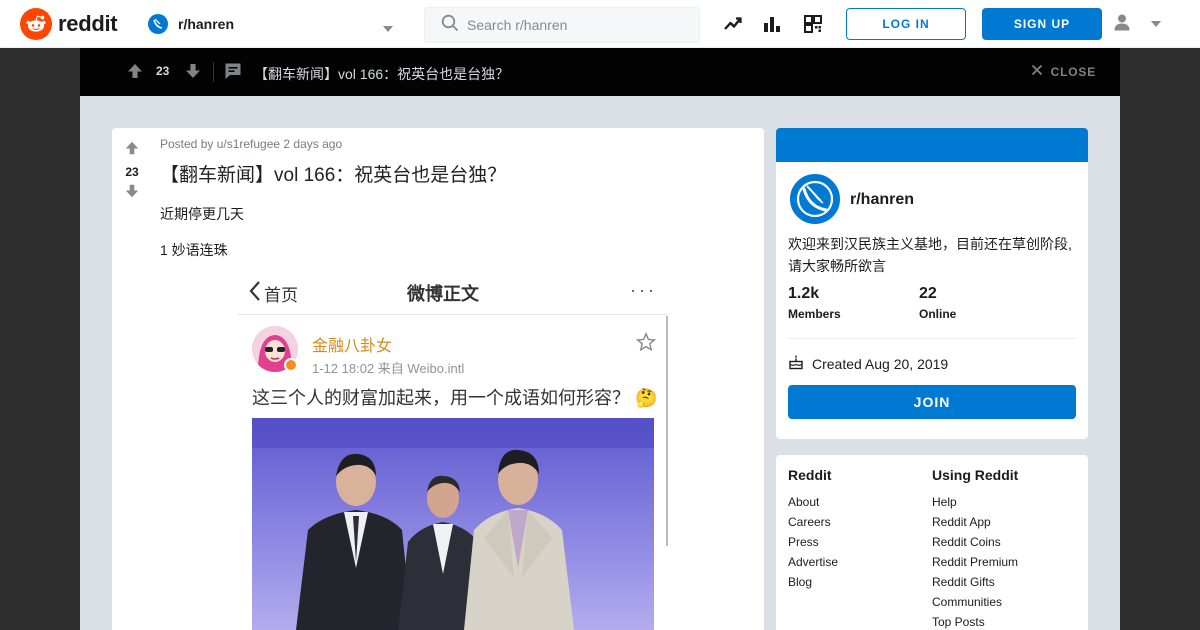 The image size is (1200, 630). What do you see at coordinates (1137, 24) in the screenshot?
I see `user-menu` at bounding box center [1137, 24].